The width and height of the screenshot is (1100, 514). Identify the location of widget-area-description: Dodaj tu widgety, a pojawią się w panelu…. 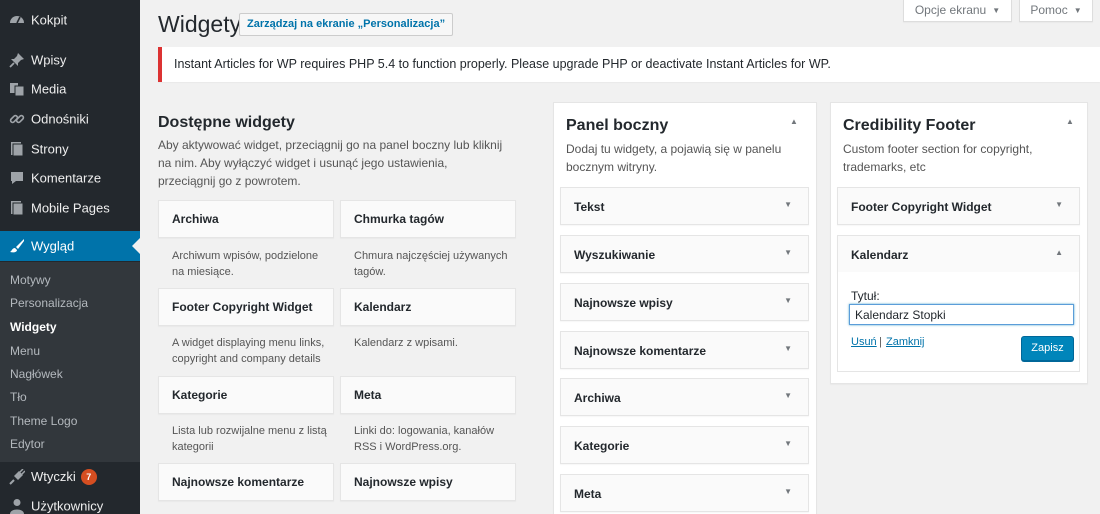
(674, 158).